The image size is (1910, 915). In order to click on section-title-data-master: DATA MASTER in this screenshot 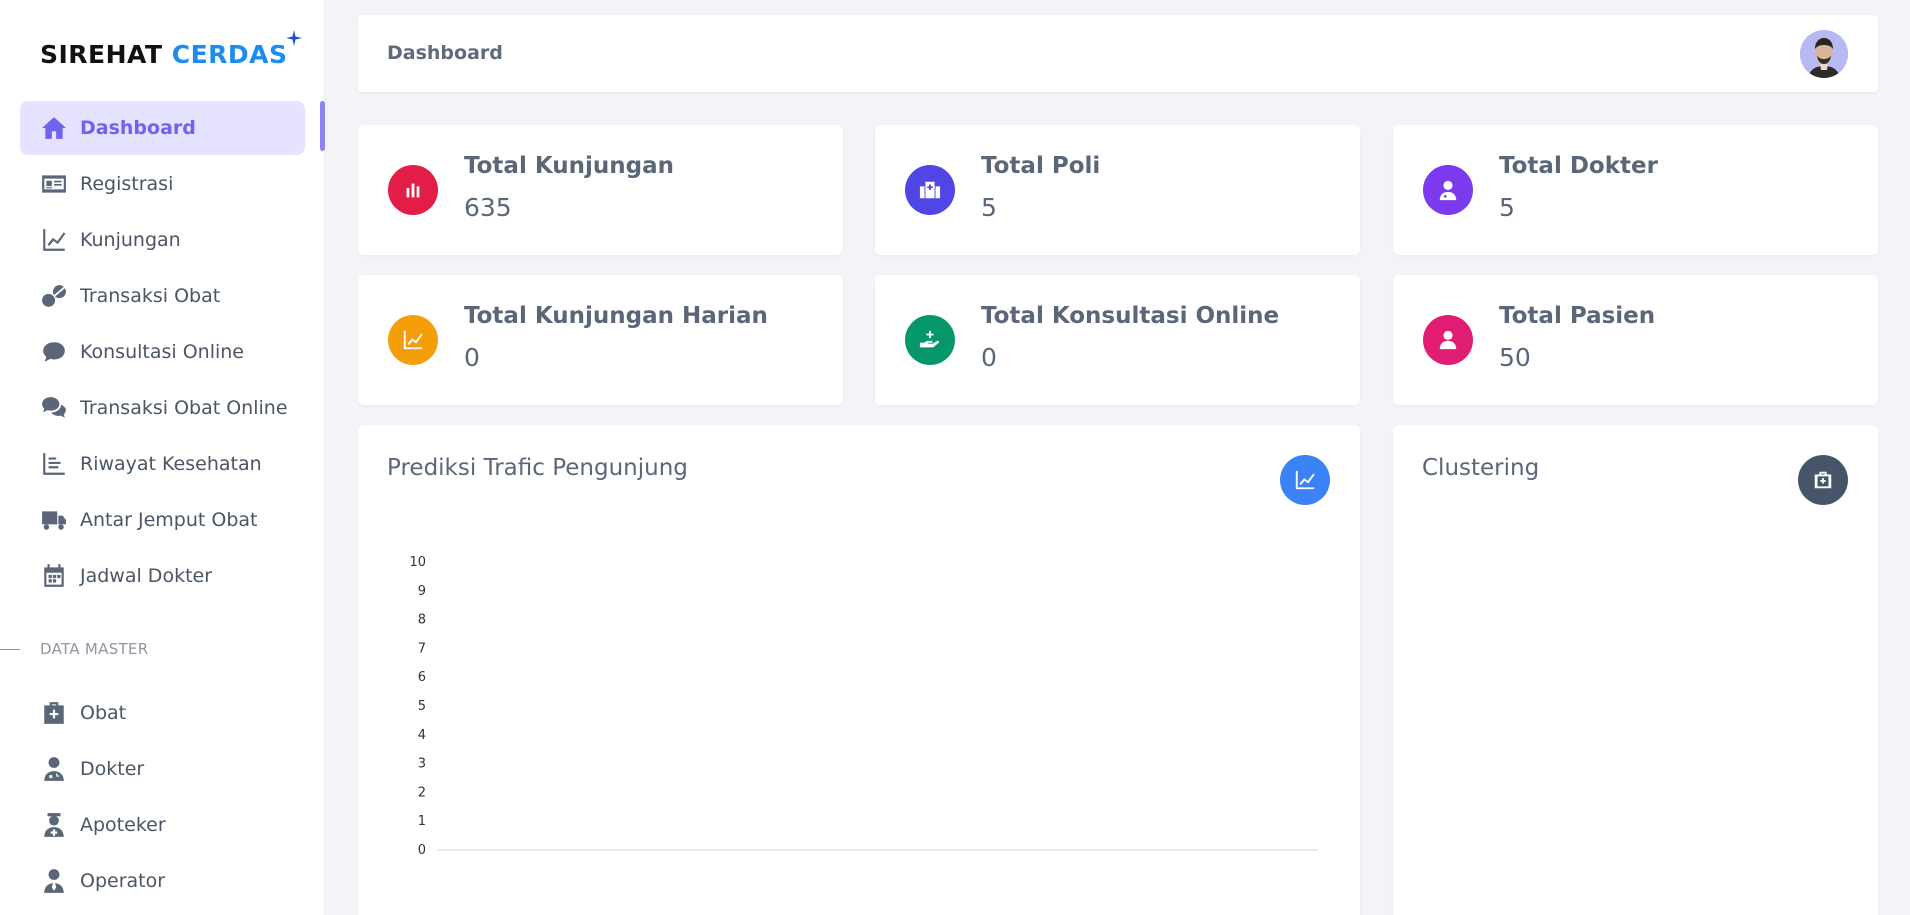, I will do `click(94, 649)`.